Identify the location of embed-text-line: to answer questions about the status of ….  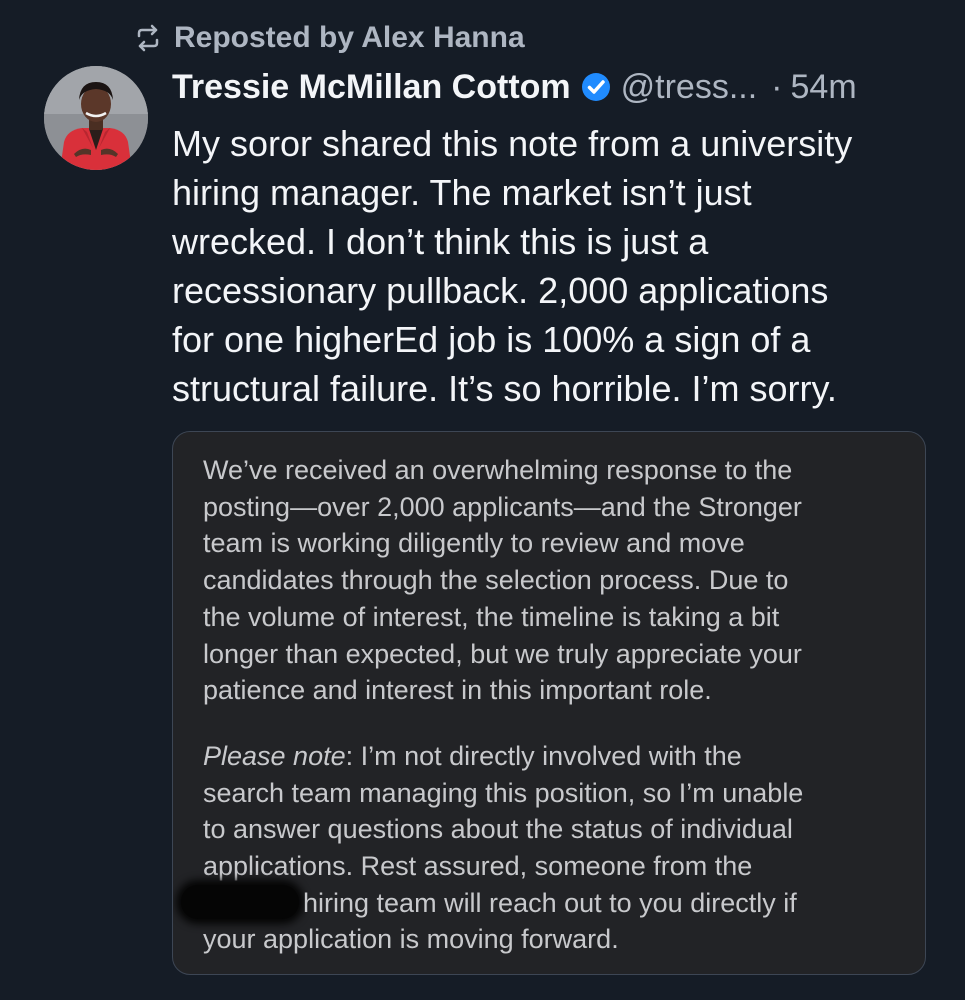
(498, 829).